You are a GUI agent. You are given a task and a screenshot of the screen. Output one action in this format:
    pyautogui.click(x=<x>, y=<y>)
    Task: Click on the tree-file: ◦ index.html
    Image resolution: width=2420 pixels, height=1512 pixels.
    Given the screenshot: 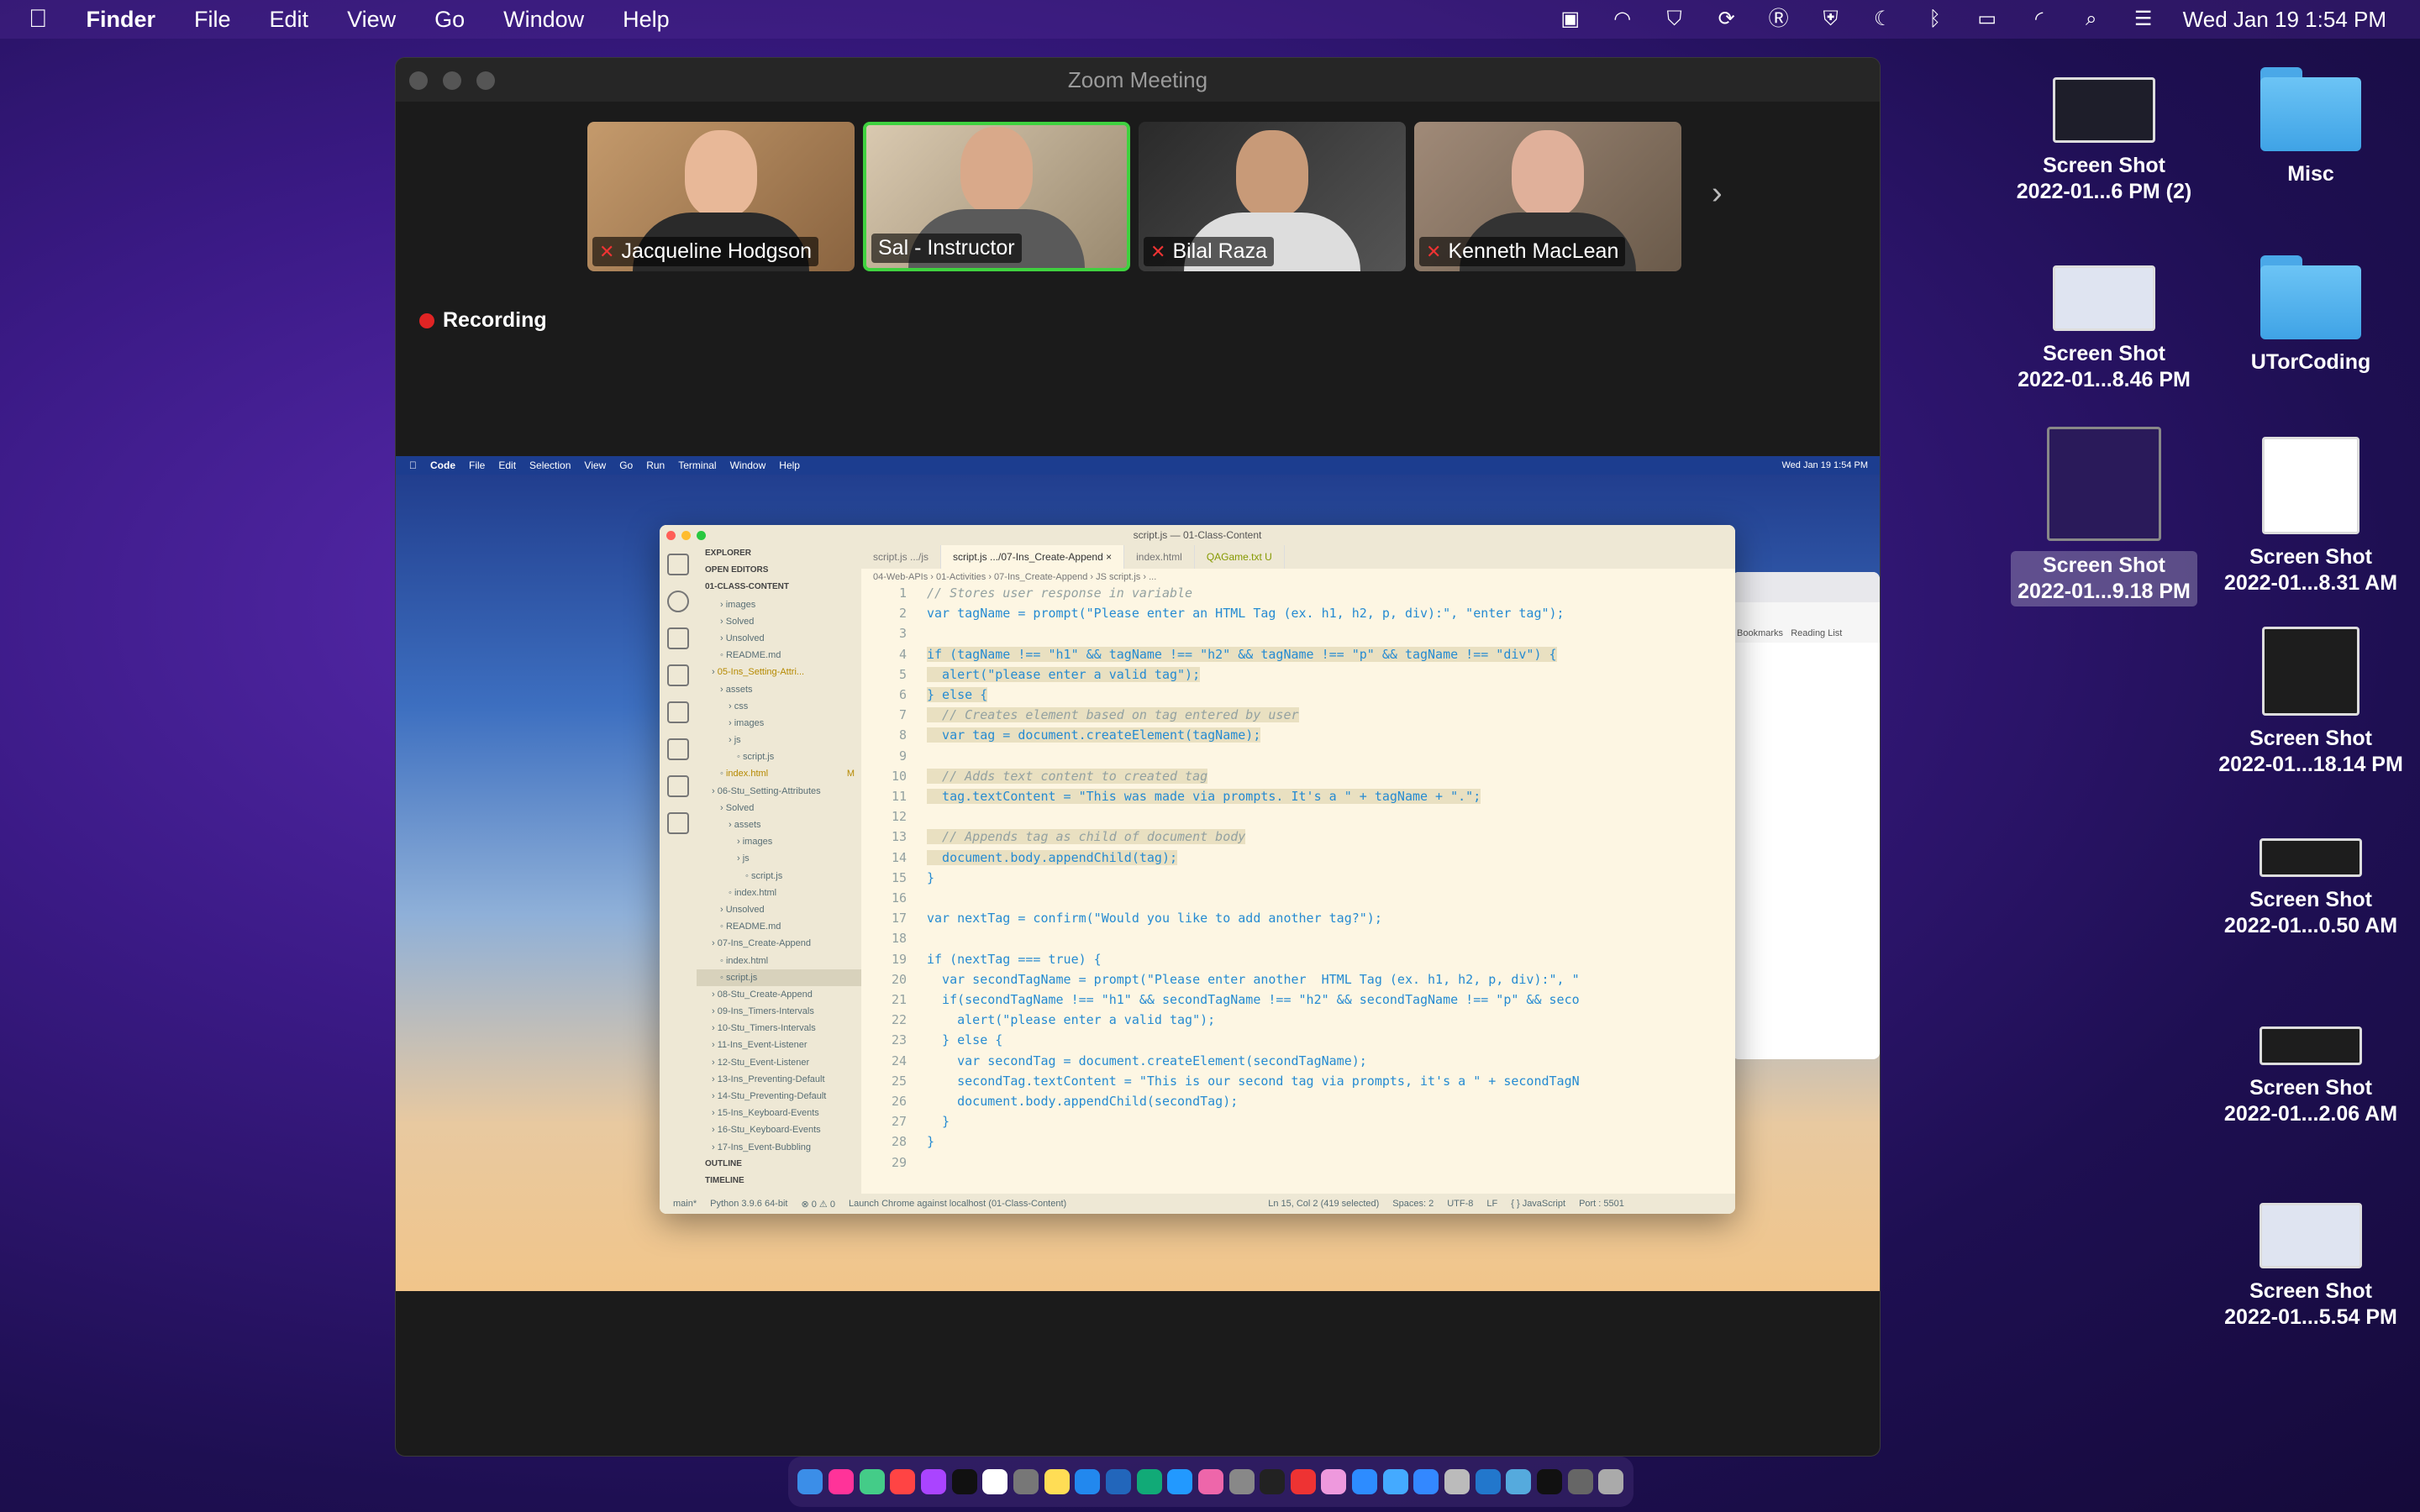 What is the action you would take?
    pyautogui.click(x=779, y=893)
    